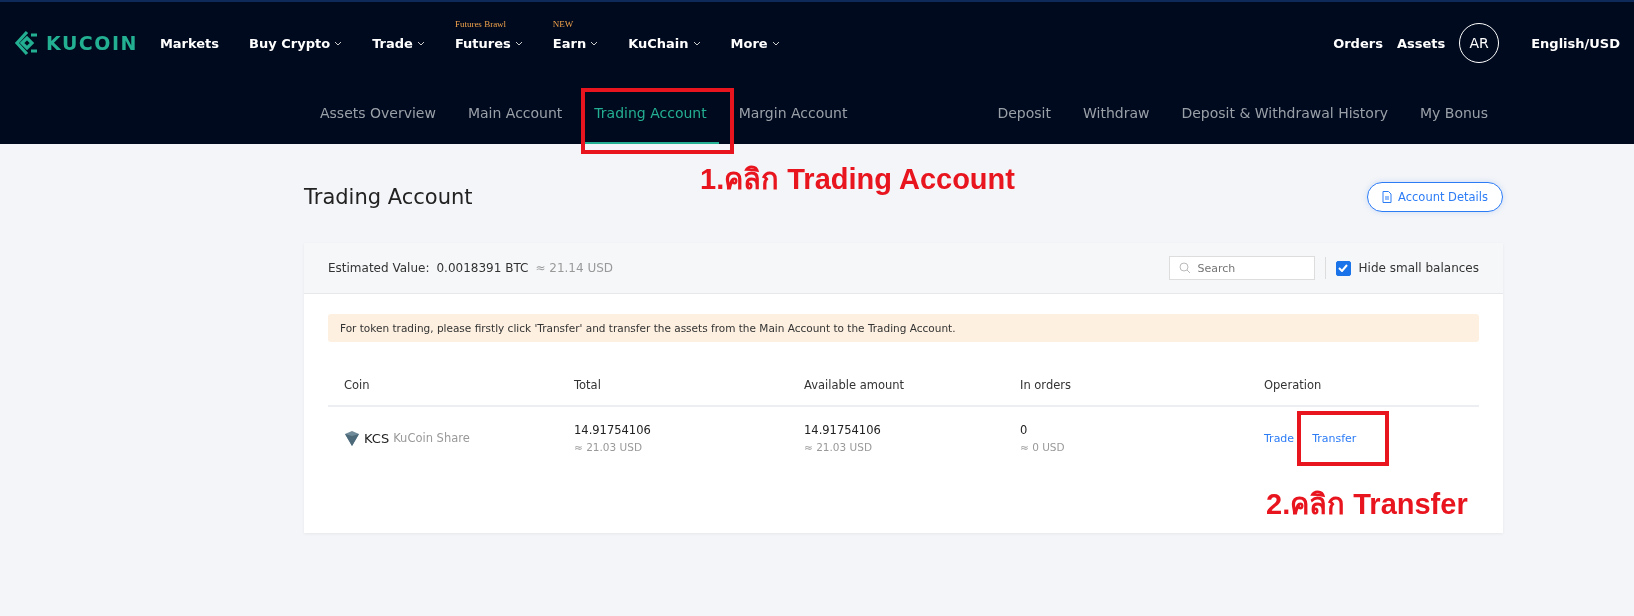 This screenshot has width=1634, height=616. What do you see at coordinates (27, 43) in the screenshot?
I see `logo-icon` at bounding box center [27, 43].